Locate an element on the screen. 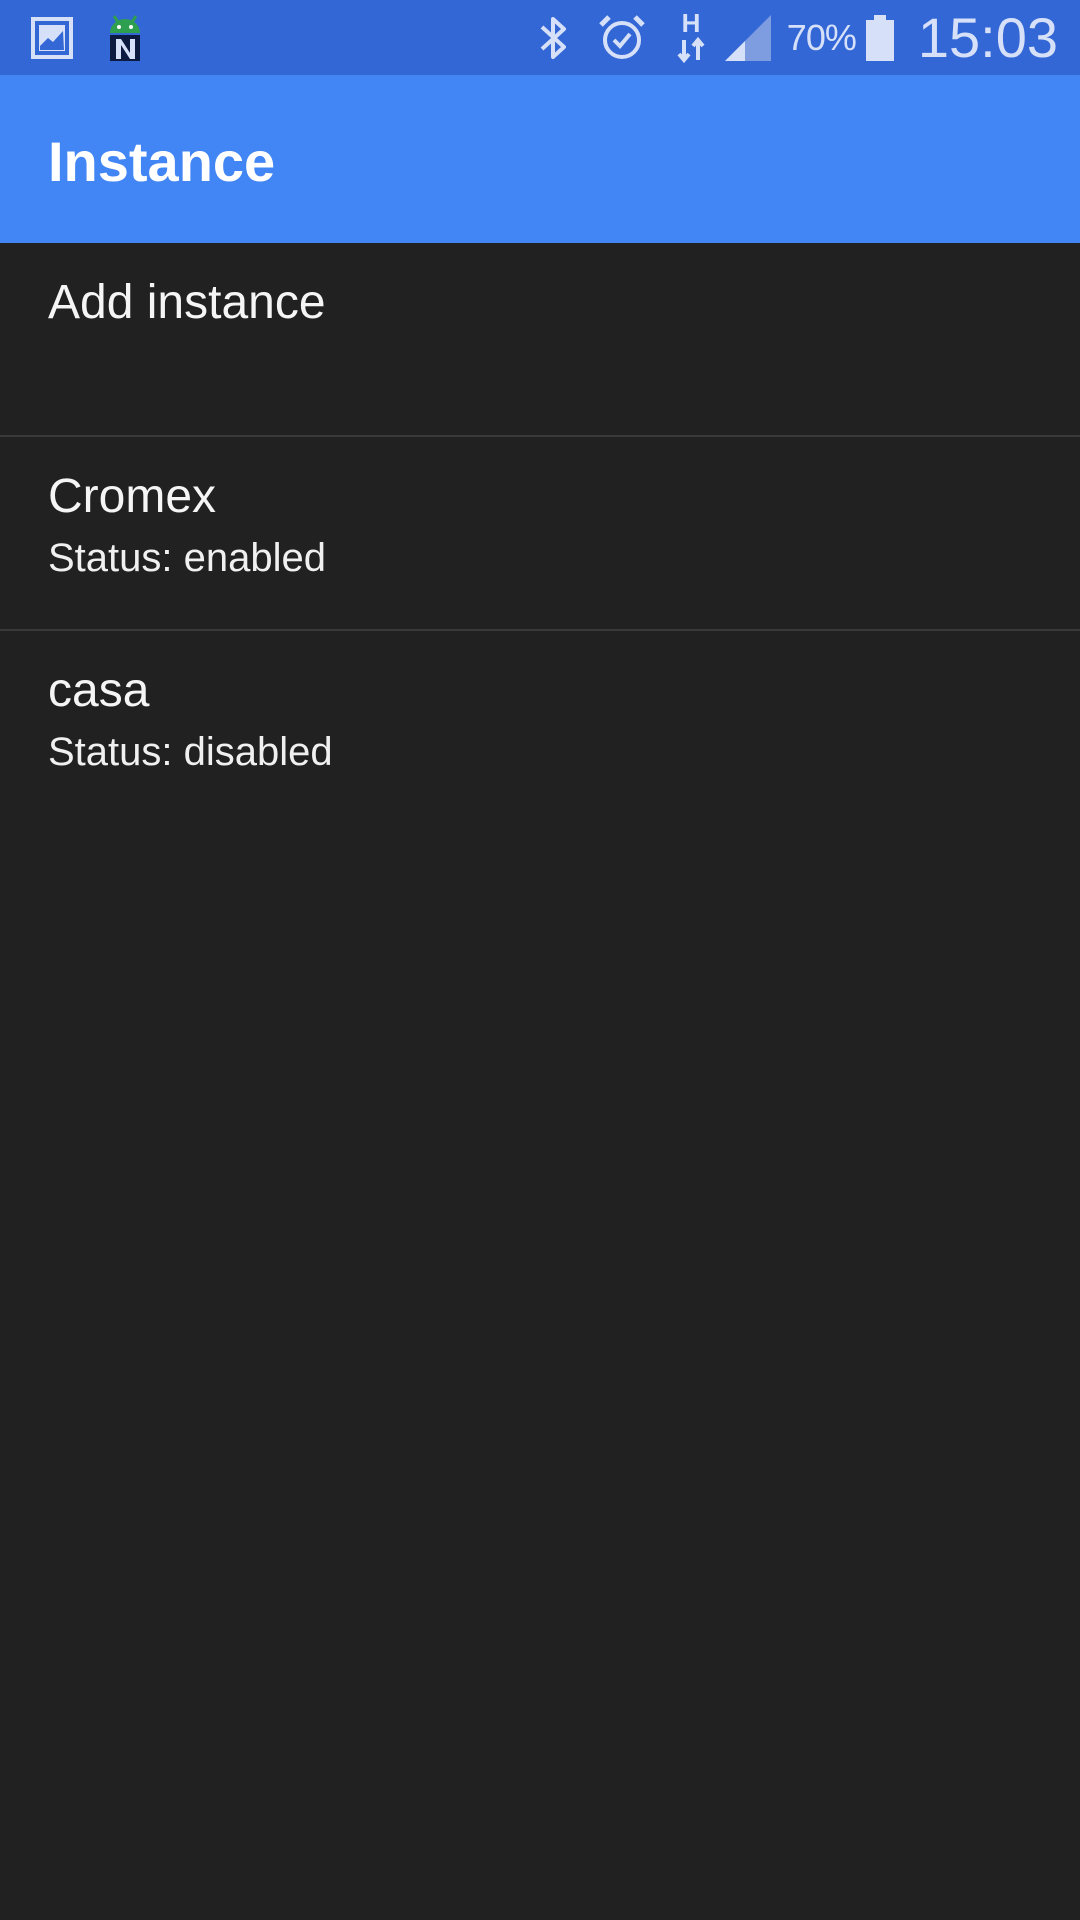  clock: 15:03 is located at coordinates (987, 37).